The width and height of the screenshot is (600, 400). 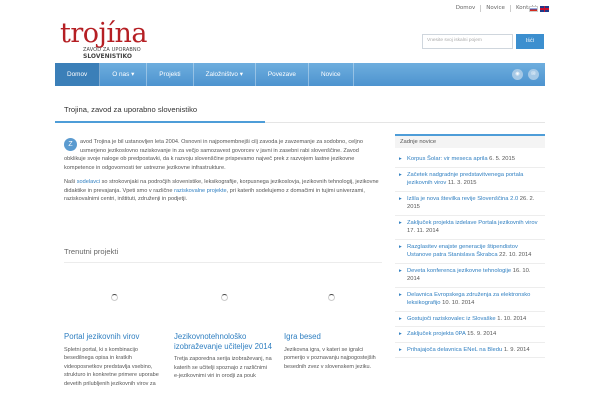 I want to click on nav-item-povezave: Povezave, so click(x=282, y=74).